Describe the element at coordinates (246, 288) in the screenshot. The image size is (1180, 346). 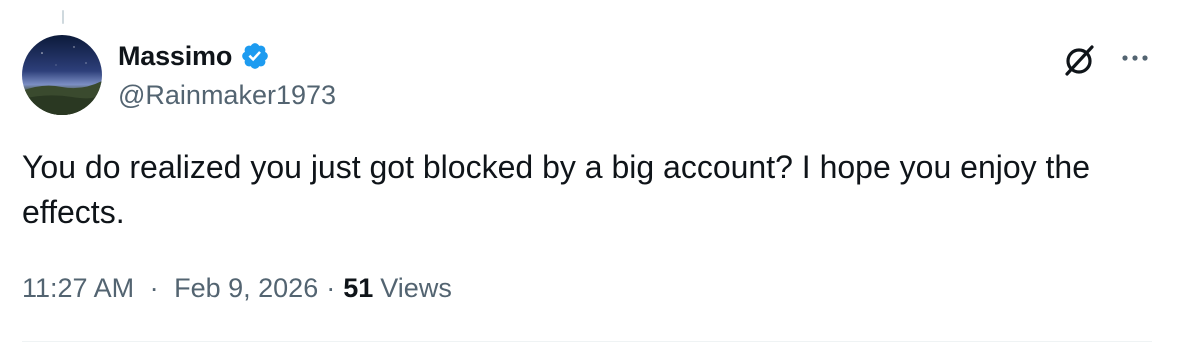
I see `tweet-date: Feb 9, 2026` at that location.